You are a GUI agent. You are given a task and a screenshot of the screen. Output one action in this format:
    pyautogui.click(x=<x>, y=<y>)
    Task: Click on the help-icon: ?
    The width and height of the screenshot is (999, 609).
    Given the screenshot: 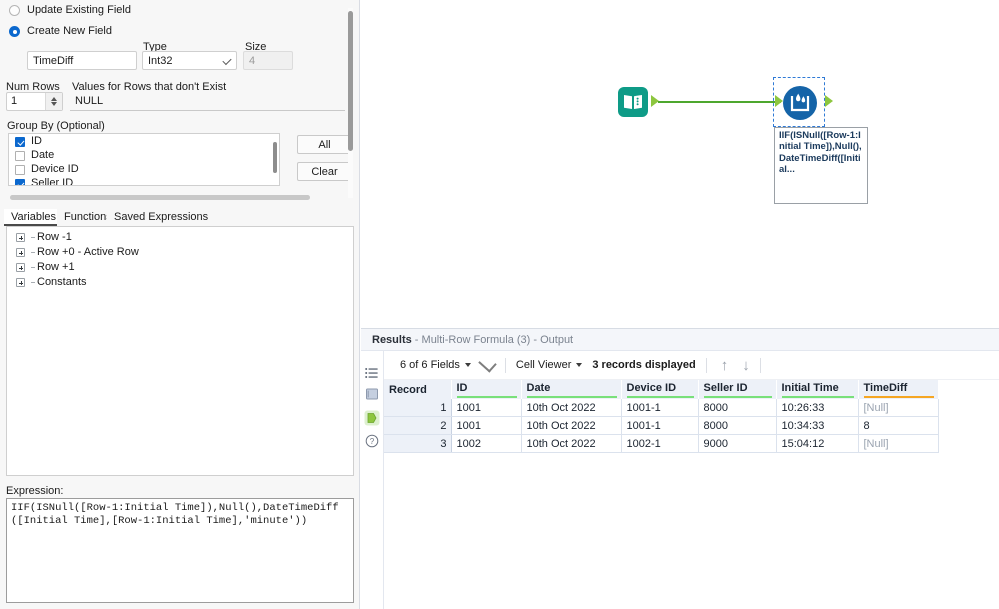 What is the action you would take?
    pyautogui.click(x=372, y=441)
    